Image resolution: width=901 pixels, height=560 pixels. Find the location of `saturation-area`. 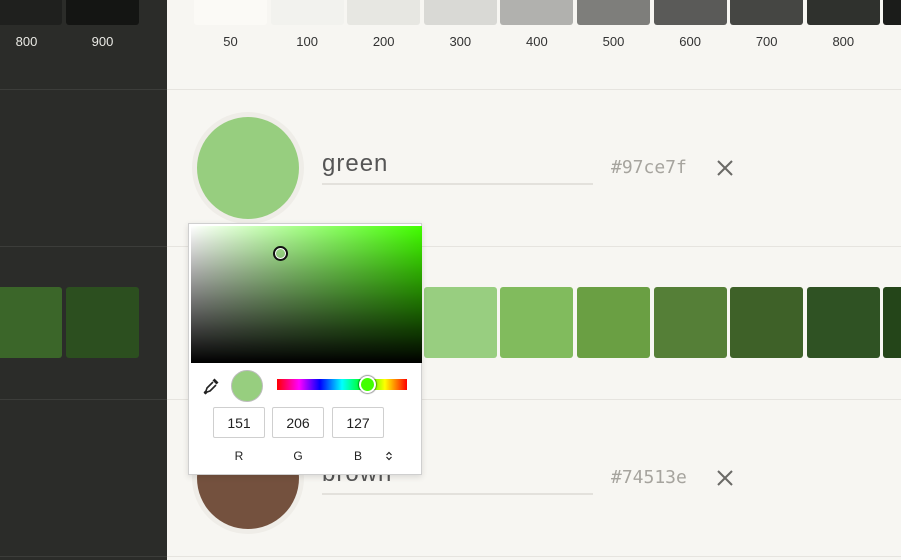

saturation-area is located at coordinates (306, 294).